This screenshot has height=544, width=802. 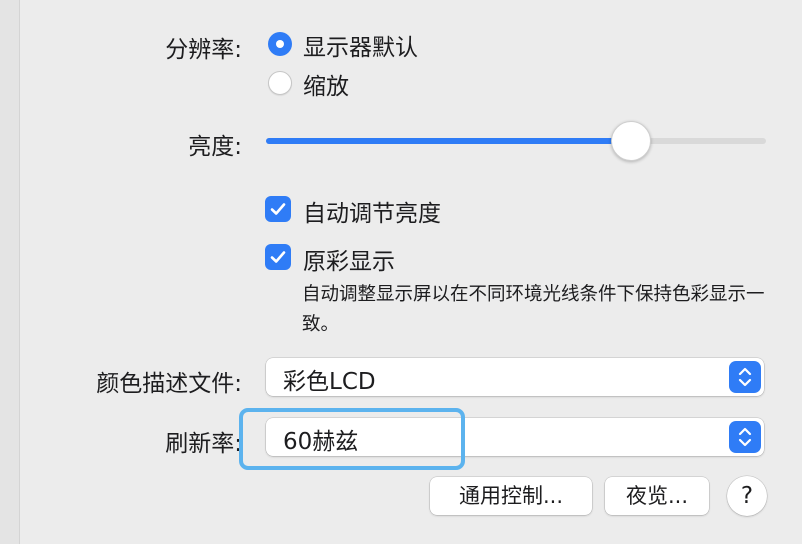 What do you see at coordinates (352, 439) in the screenshot?
I see `refresh-rate-highlight-outline` at bounding box center [352, 439].